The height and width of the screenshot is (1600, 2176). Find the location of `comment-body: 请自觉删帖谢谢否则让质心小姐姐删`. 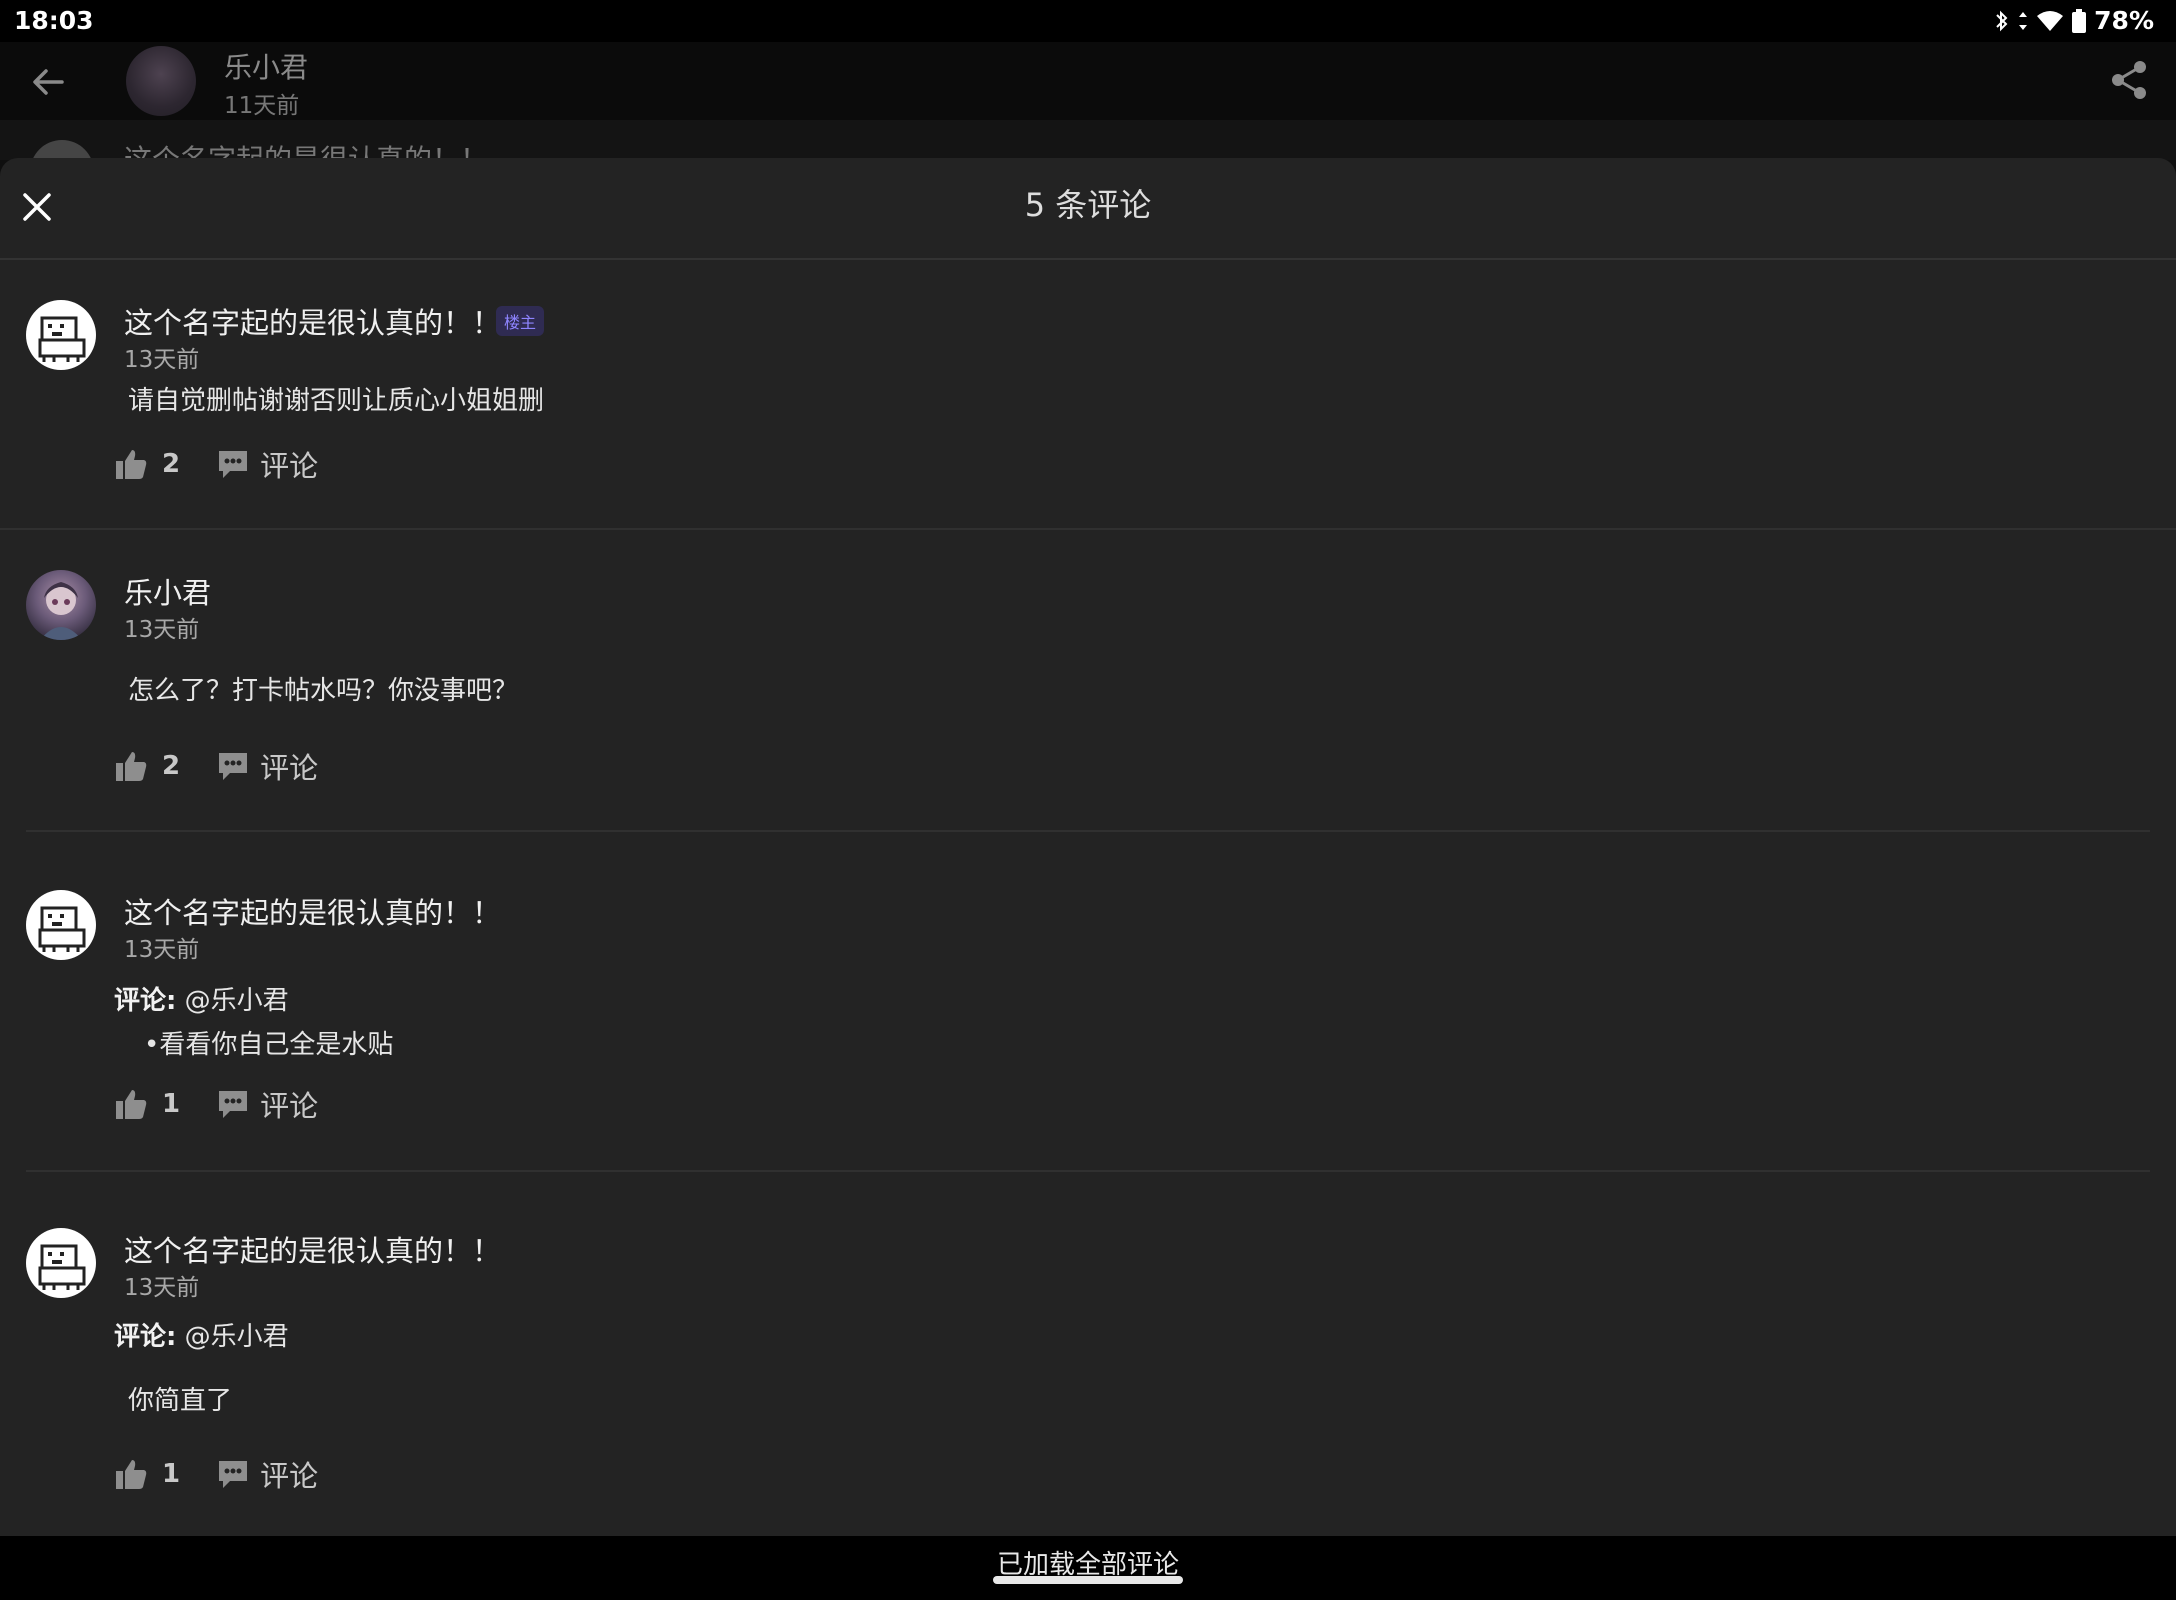

comment-body: 请自觉删帖谢谢否则让质心小姐姐删 is located at coordinates (336, 401).